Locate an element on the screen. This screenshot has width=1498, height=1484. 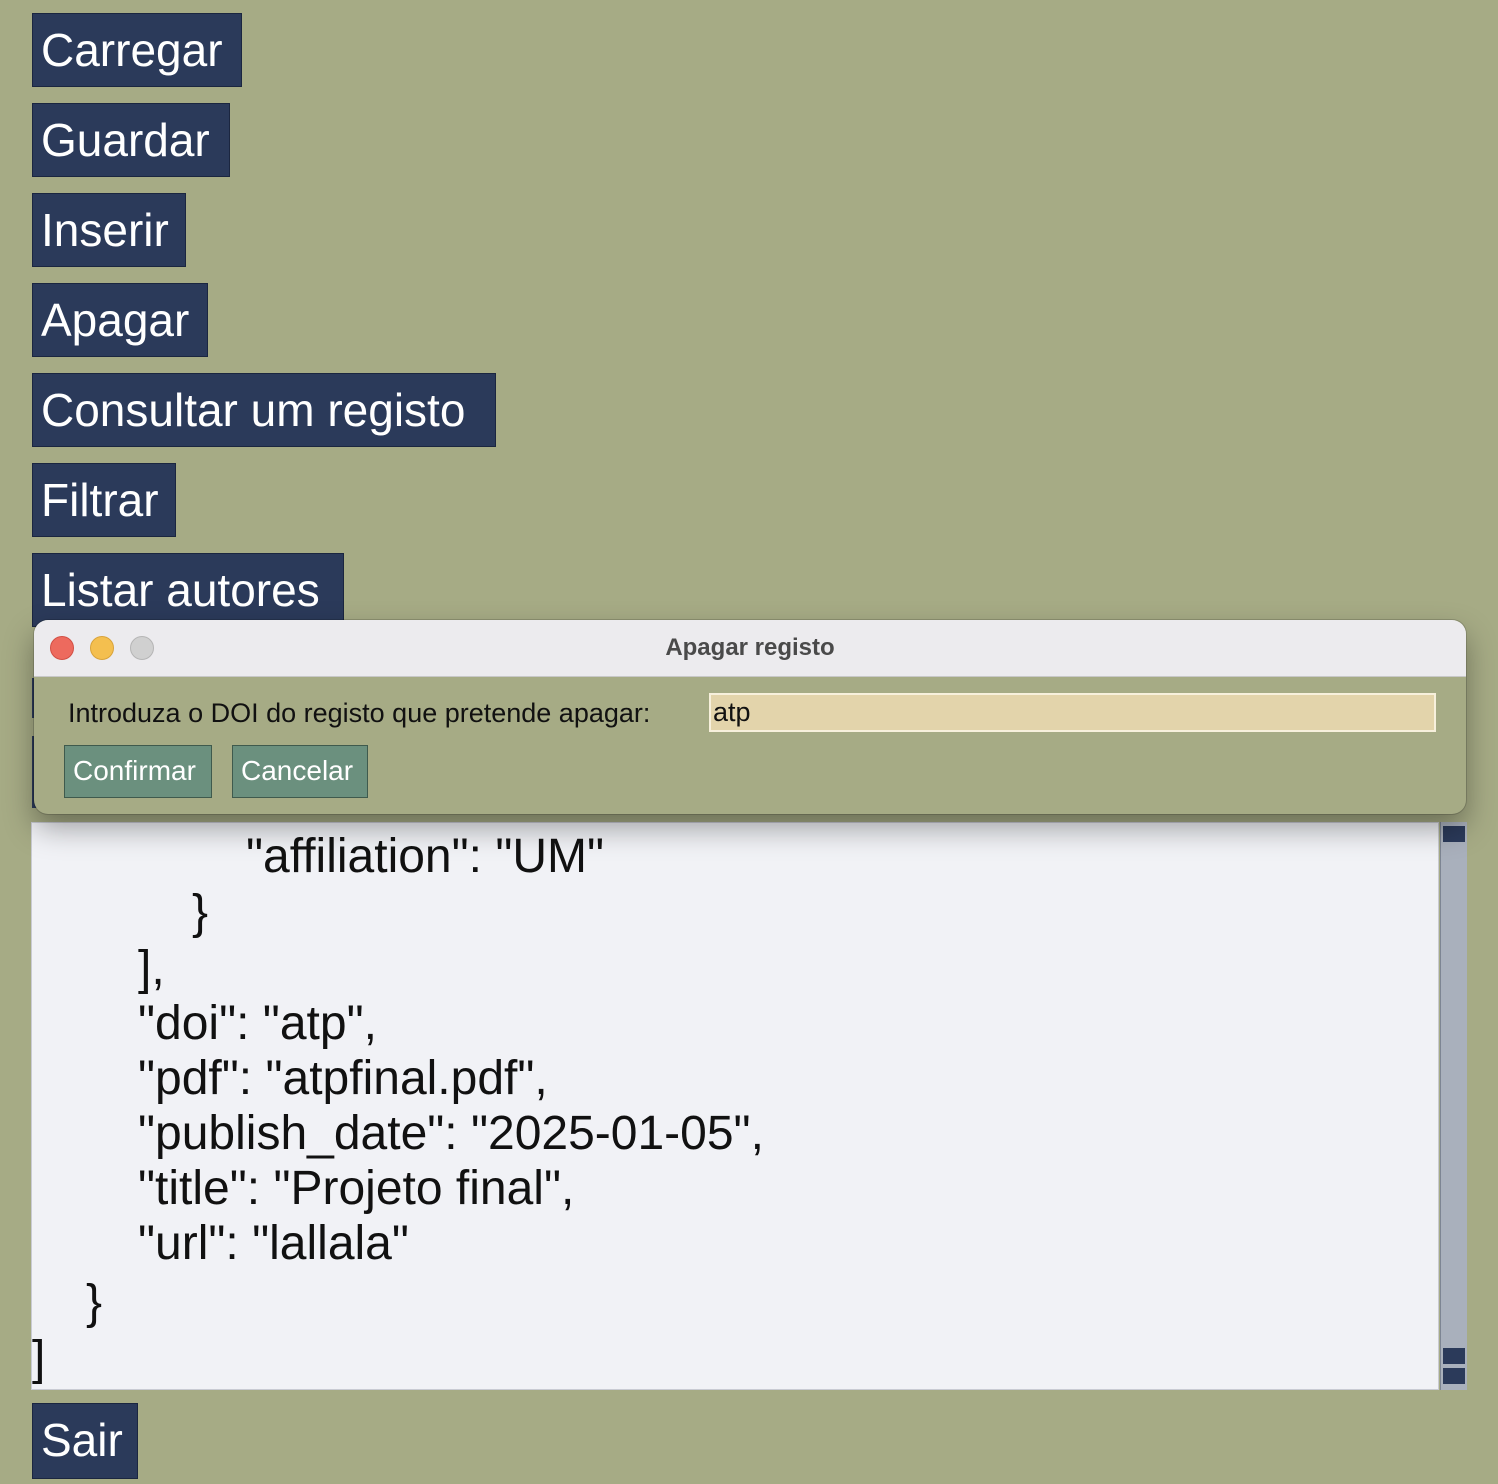
consultar-registo-button: Consultar um registo is located at coordinates (264, 410).